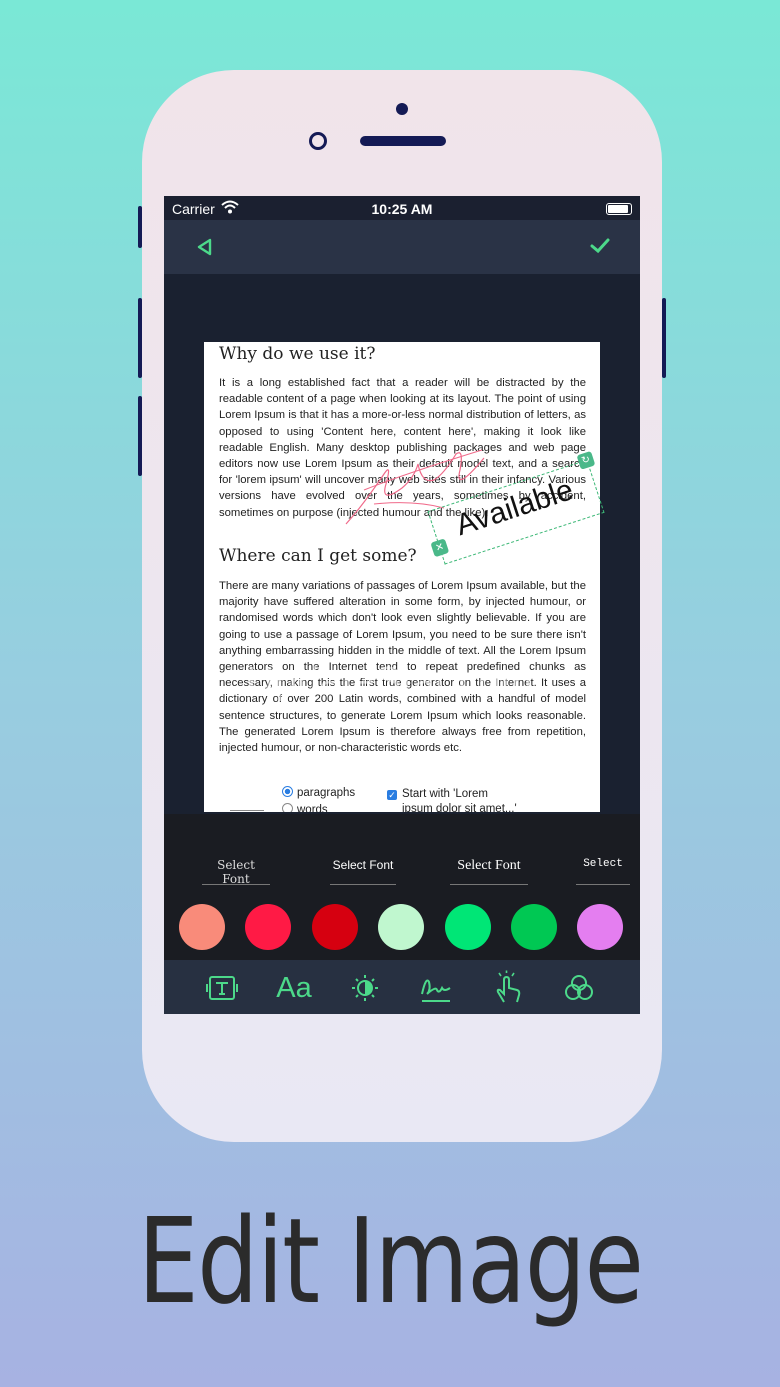  Describe the element at coordinates (287, 807) in the screenshot. I see `radio-empty-icon` at that location.